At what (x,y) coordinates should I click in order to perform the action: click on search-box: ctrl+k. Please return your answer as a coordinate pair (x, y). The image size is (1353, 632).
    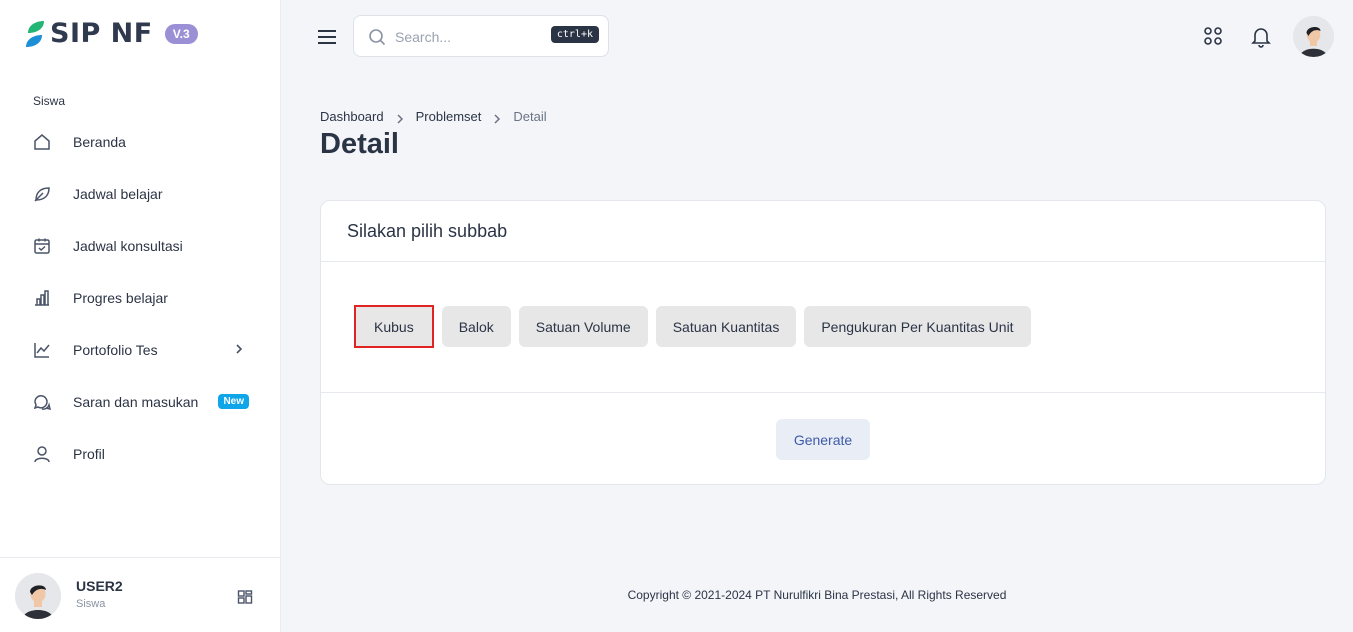
    Looking at the image, I should click on (481, 36).